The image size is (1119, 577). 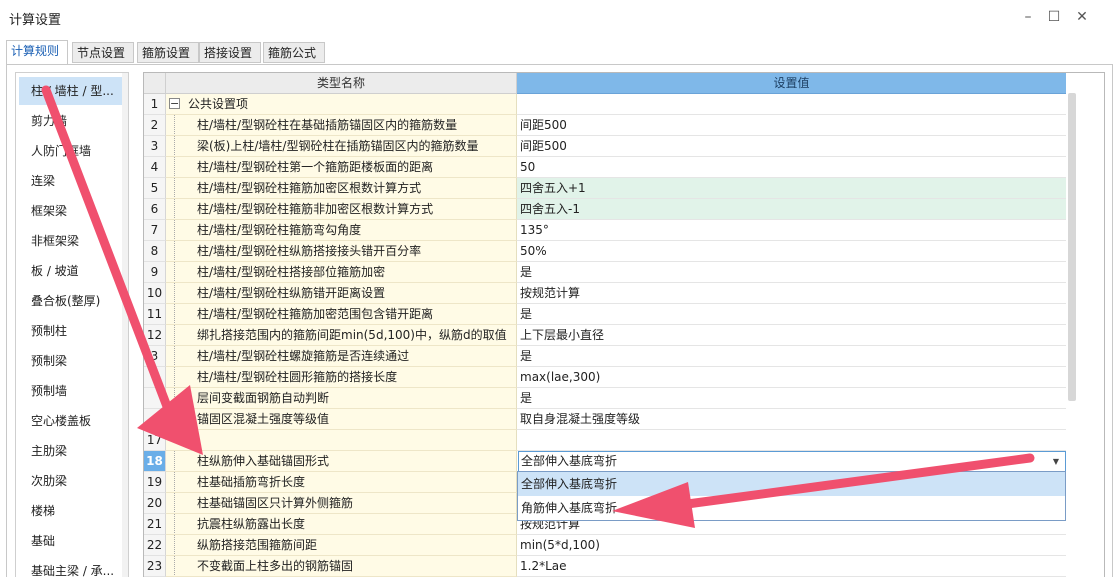 I want to click on row-name-text: 柱/墙柱/型钢砼柱纵筋搭接接头错开百分率, so click(x=309, y=251).